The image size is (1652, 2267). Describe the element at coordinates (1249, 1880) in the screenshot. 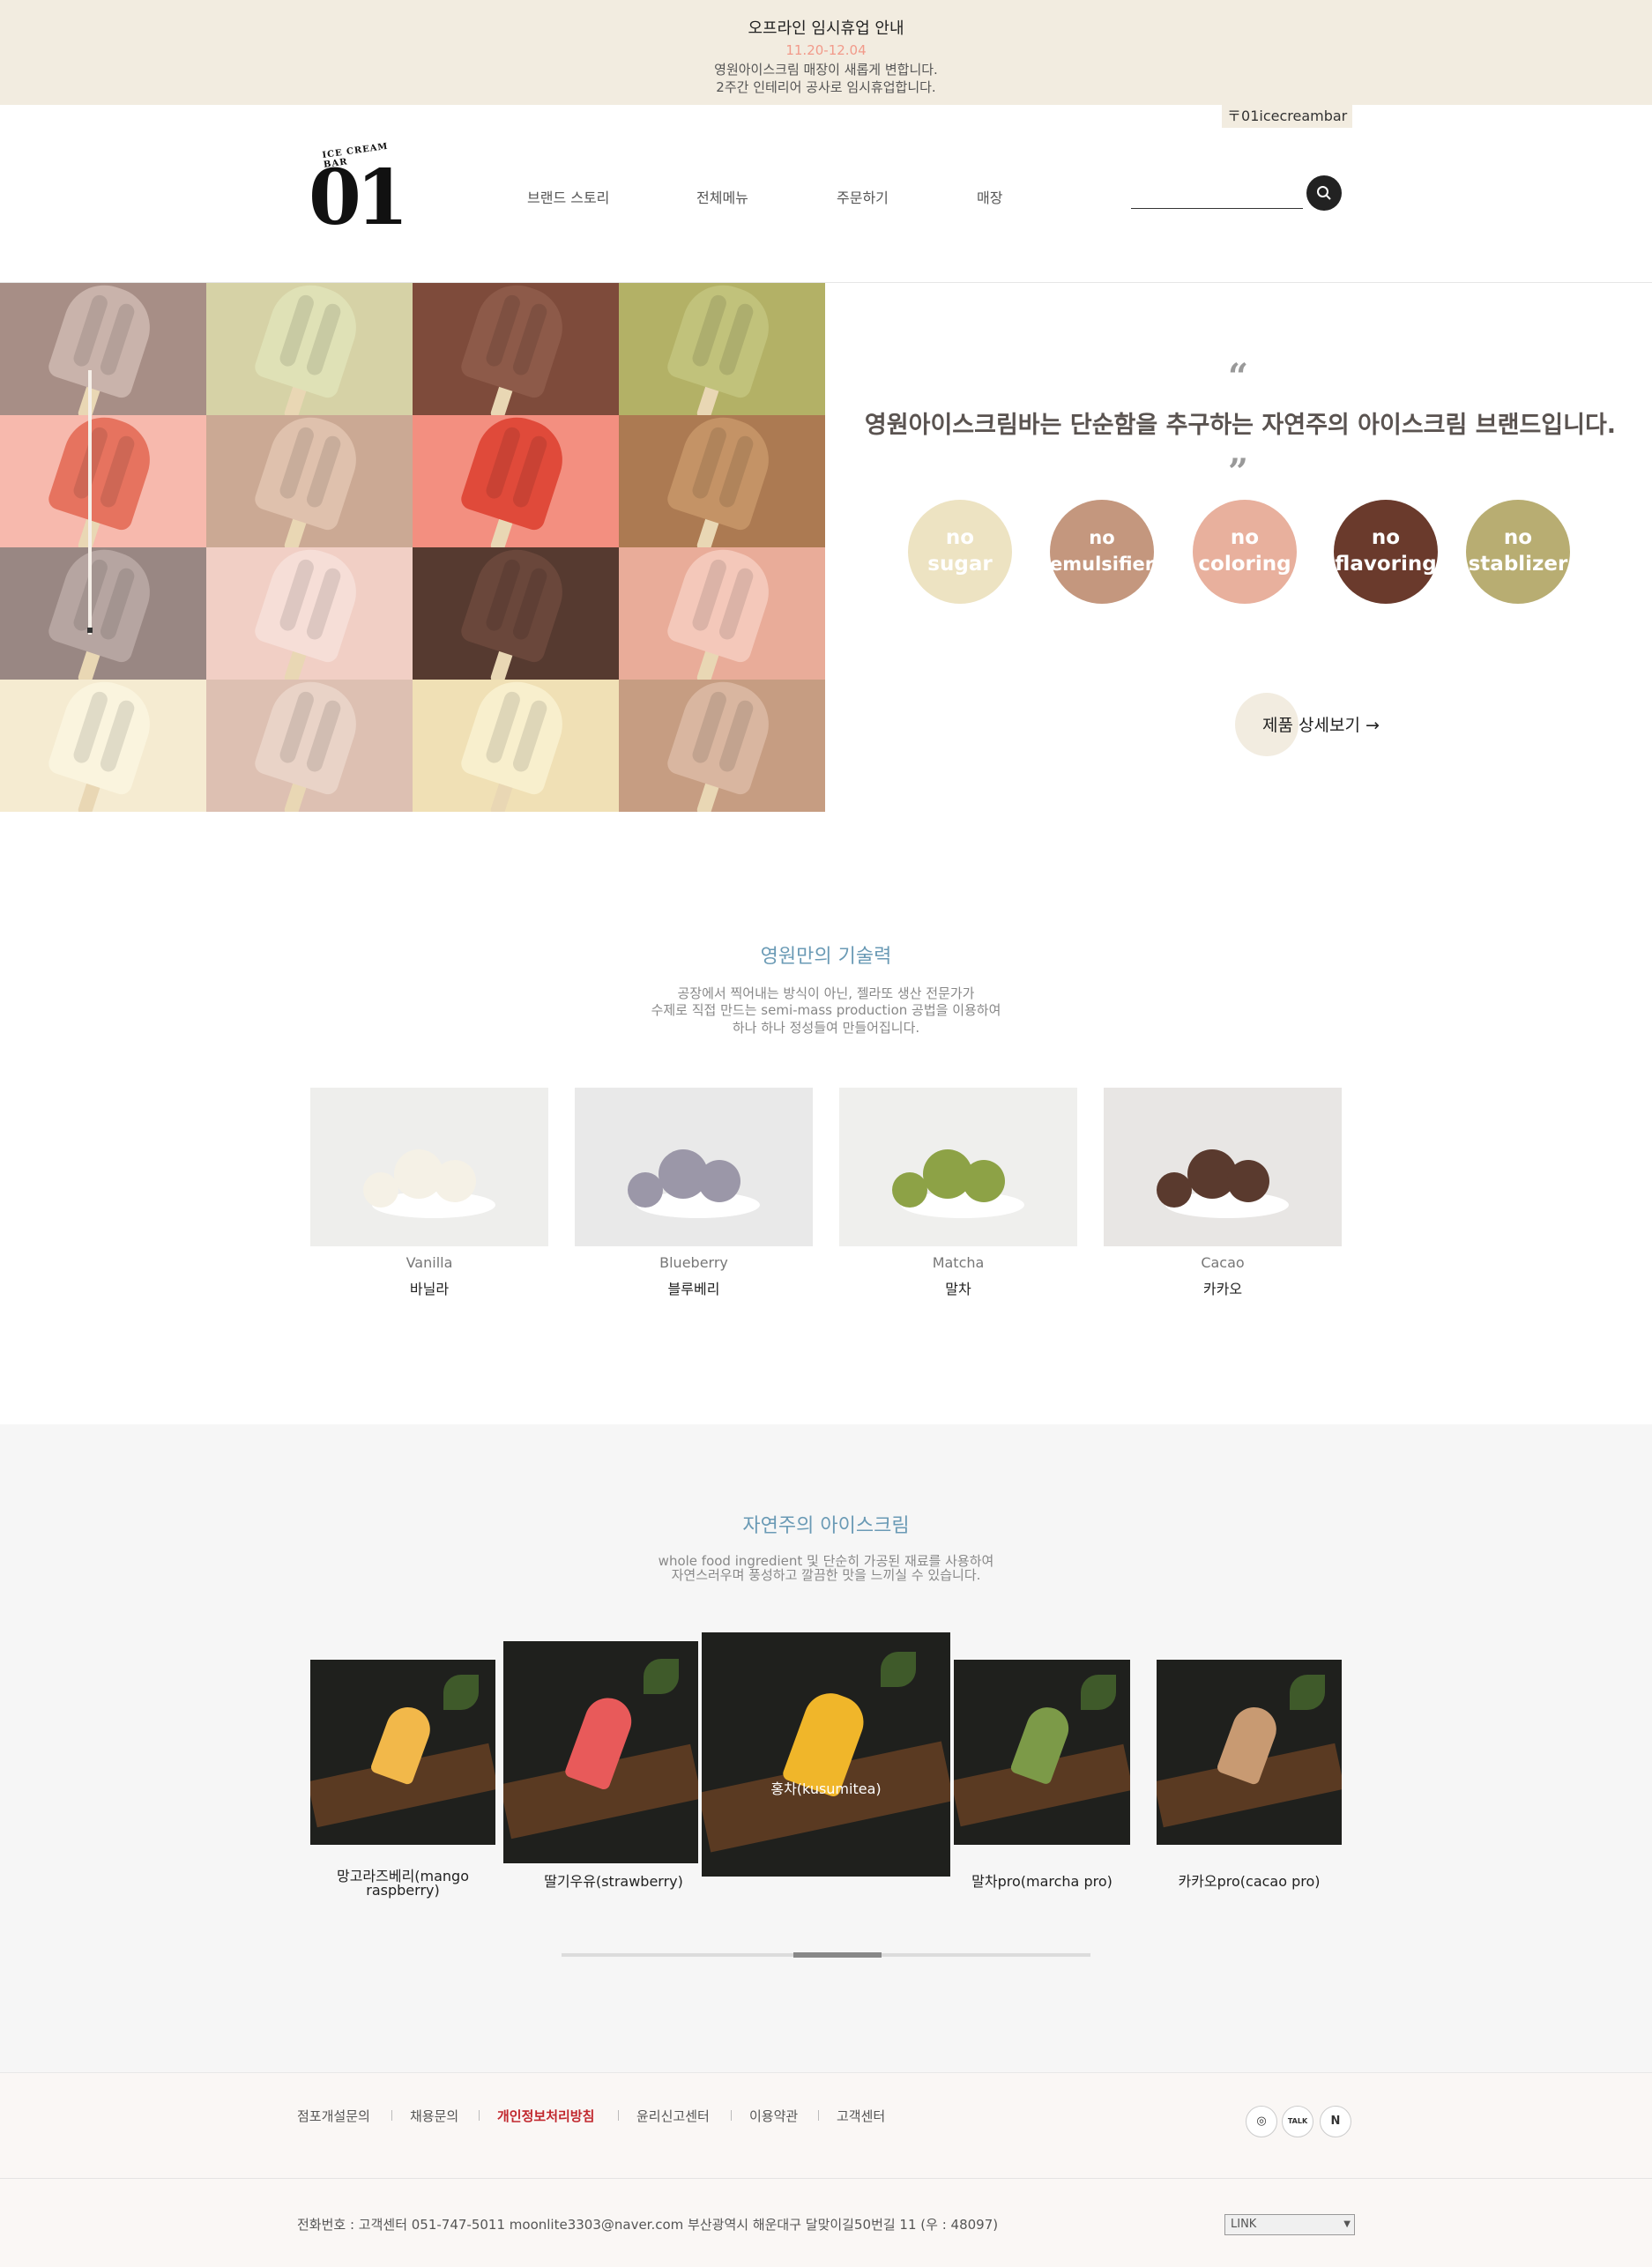

I see `product-label-cacao-pro: 카카오pro(cacao pro)` at that location.